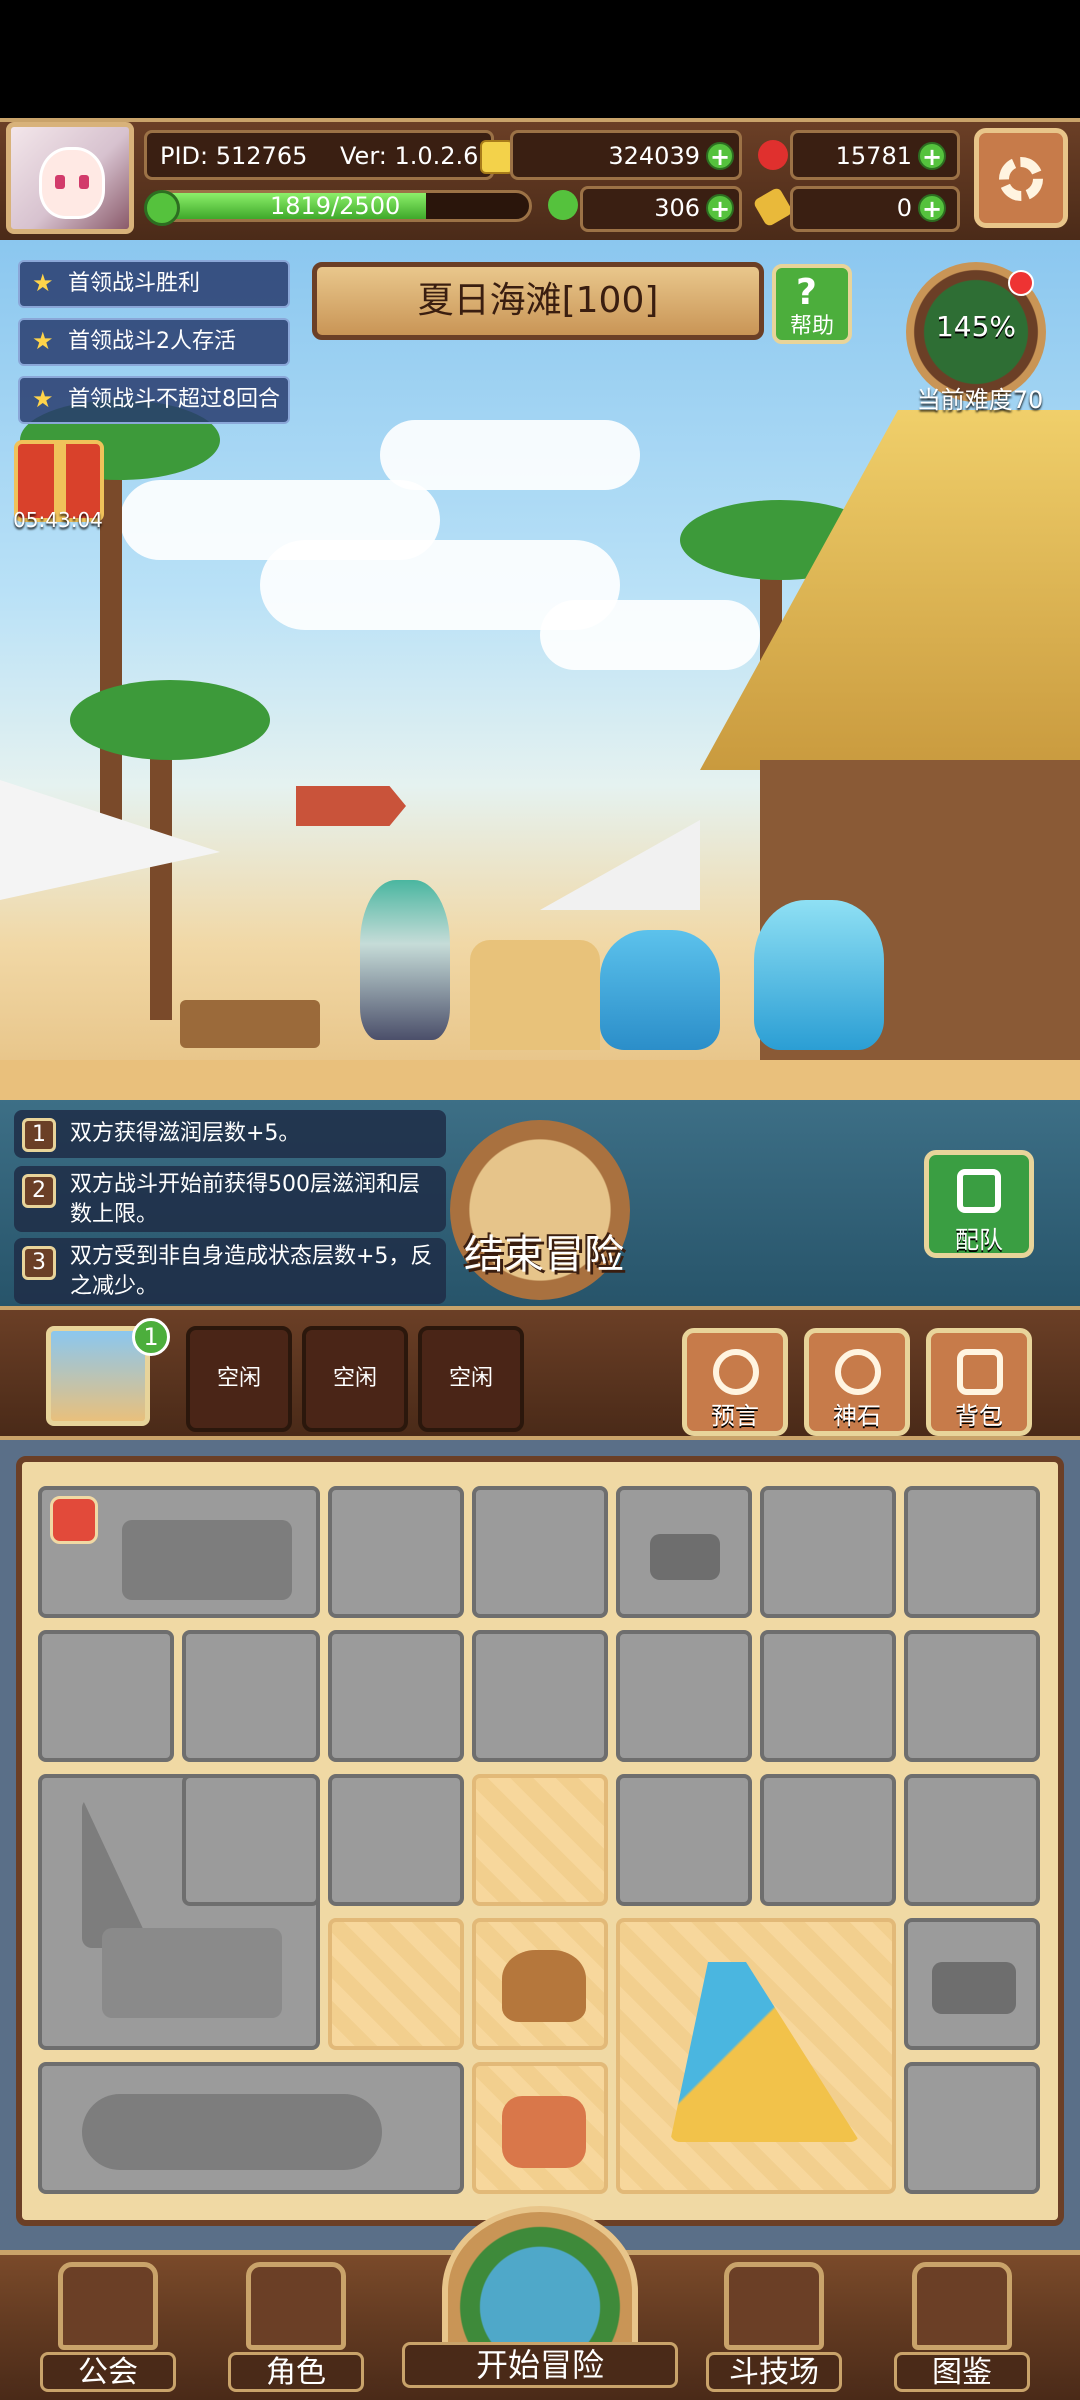 This screenshot has height=2400, width=1080. I want to click on backpack-button: 背包, so click(979, 1382).